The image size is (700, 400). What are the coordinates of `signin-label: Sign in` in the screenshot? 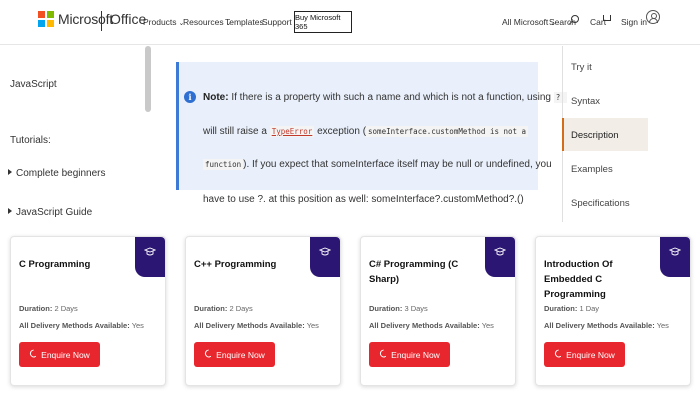 It's located at (634, 22).